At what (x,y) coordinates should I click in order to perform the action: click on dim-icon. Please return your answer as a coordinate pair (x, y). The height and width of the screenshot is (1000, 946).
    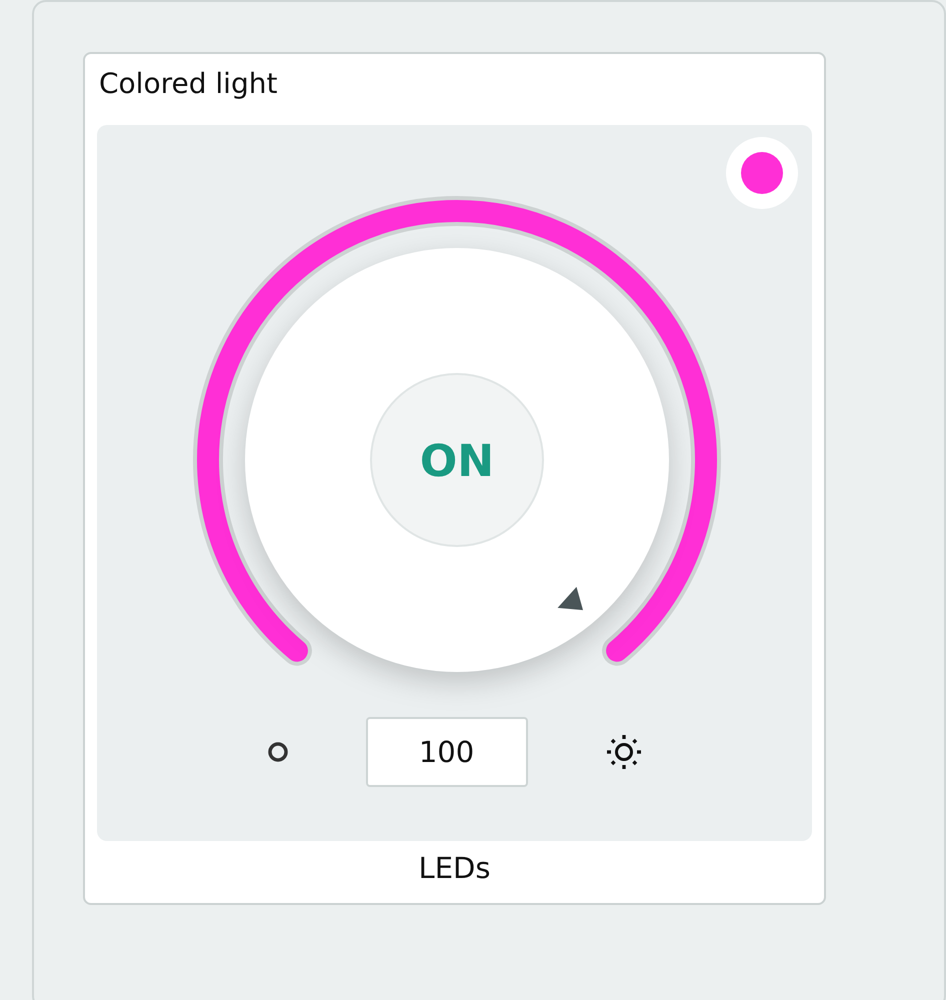
    Looking at the image, I should click on (278, 752).